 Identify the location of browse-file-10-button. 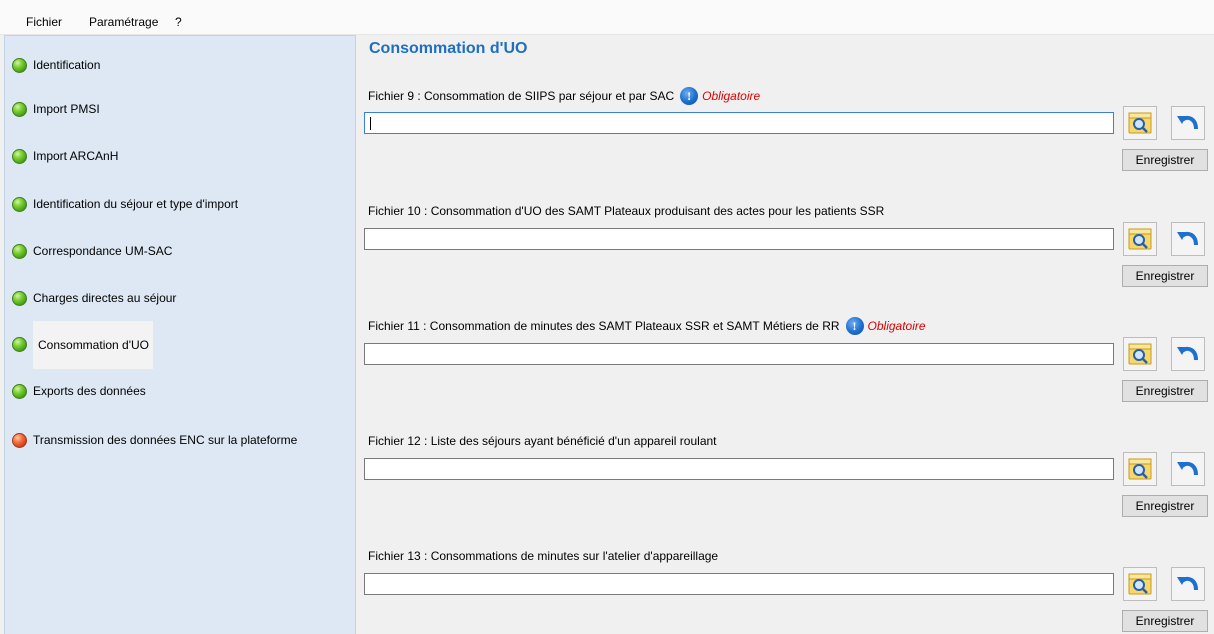
(1140, 239).